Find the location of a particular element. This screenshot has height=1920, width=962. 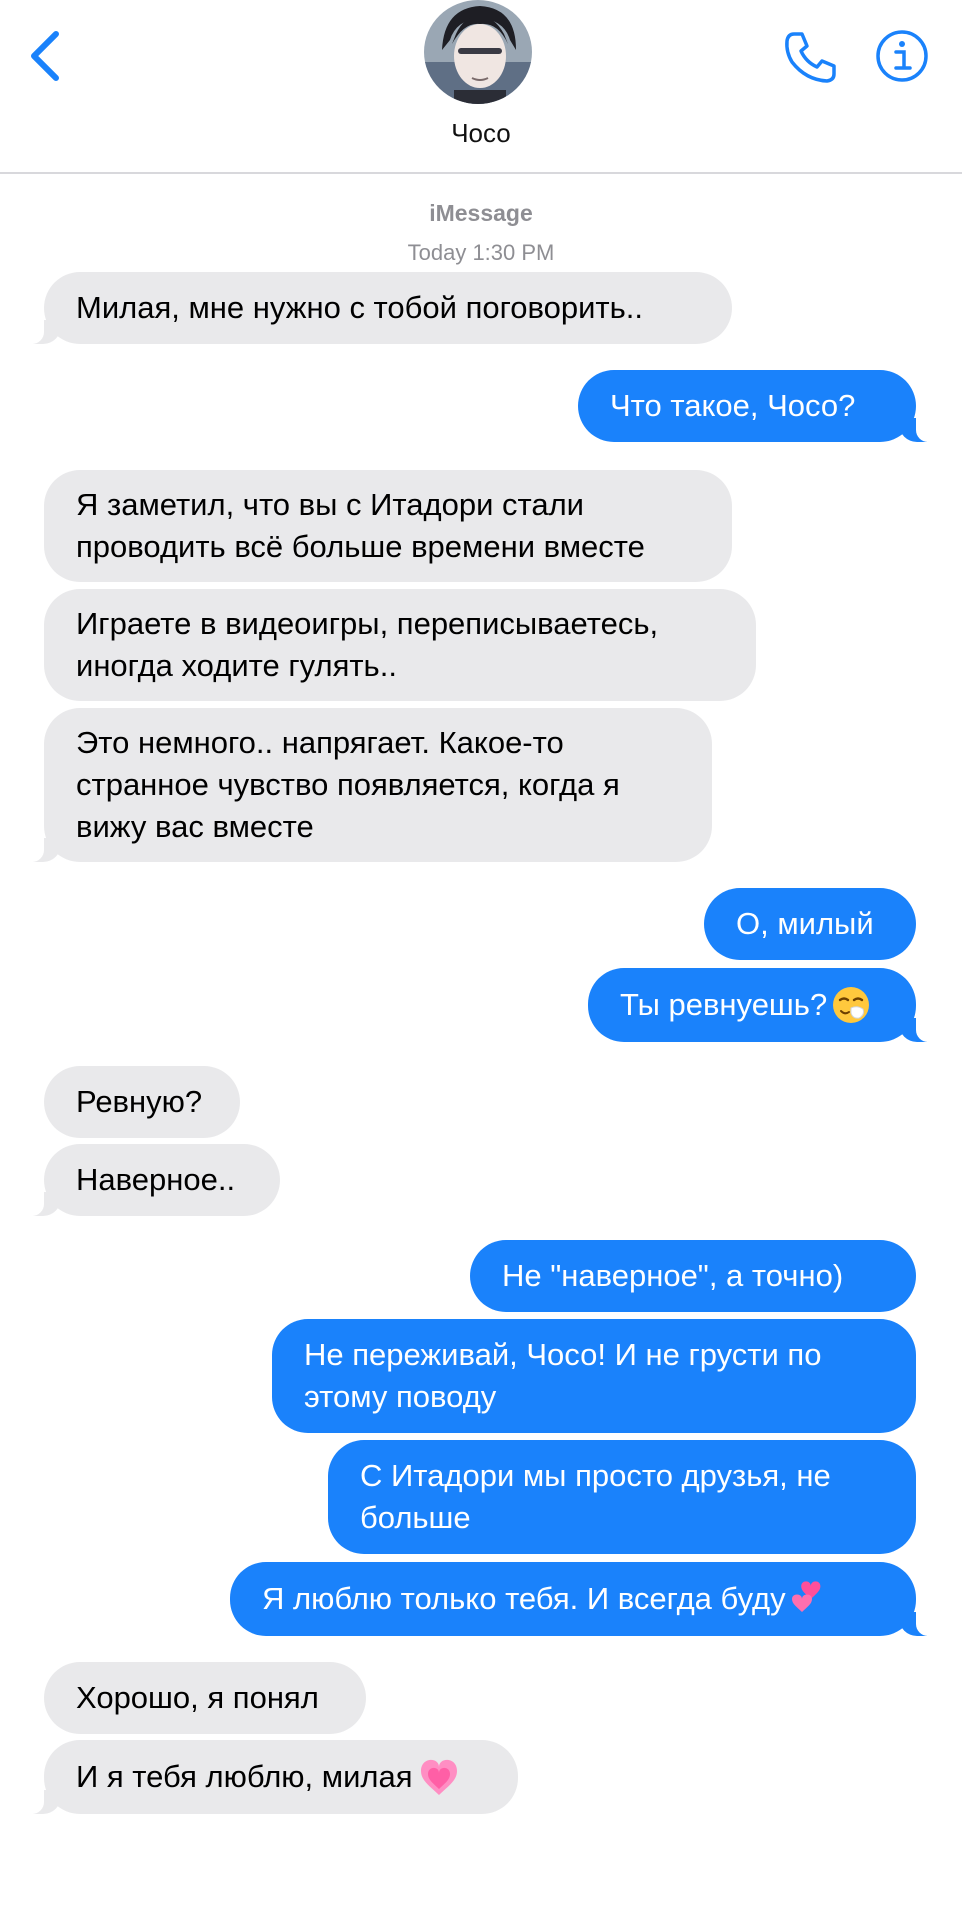

incoming-message: Милая, мне нужно с тобой поговорить.. is located at coordinates (377, 308).